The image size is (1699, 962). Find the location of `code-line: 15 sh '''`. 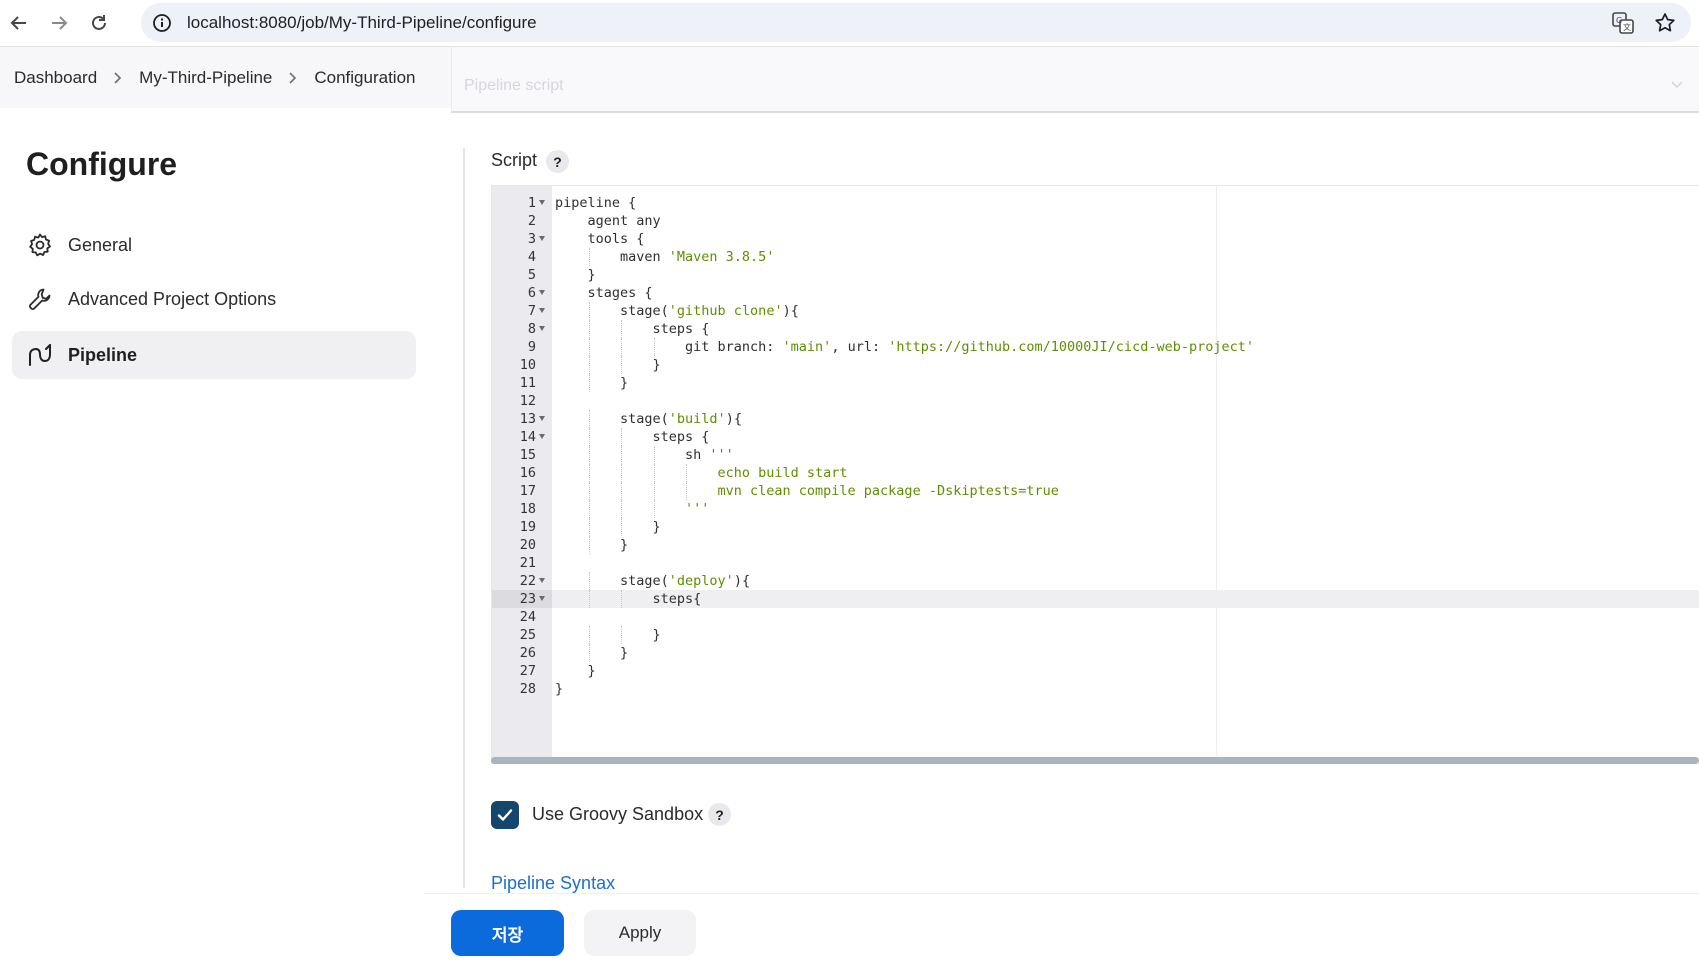

code-line: 15 sh ''' is located at coordinates (1095, 455).